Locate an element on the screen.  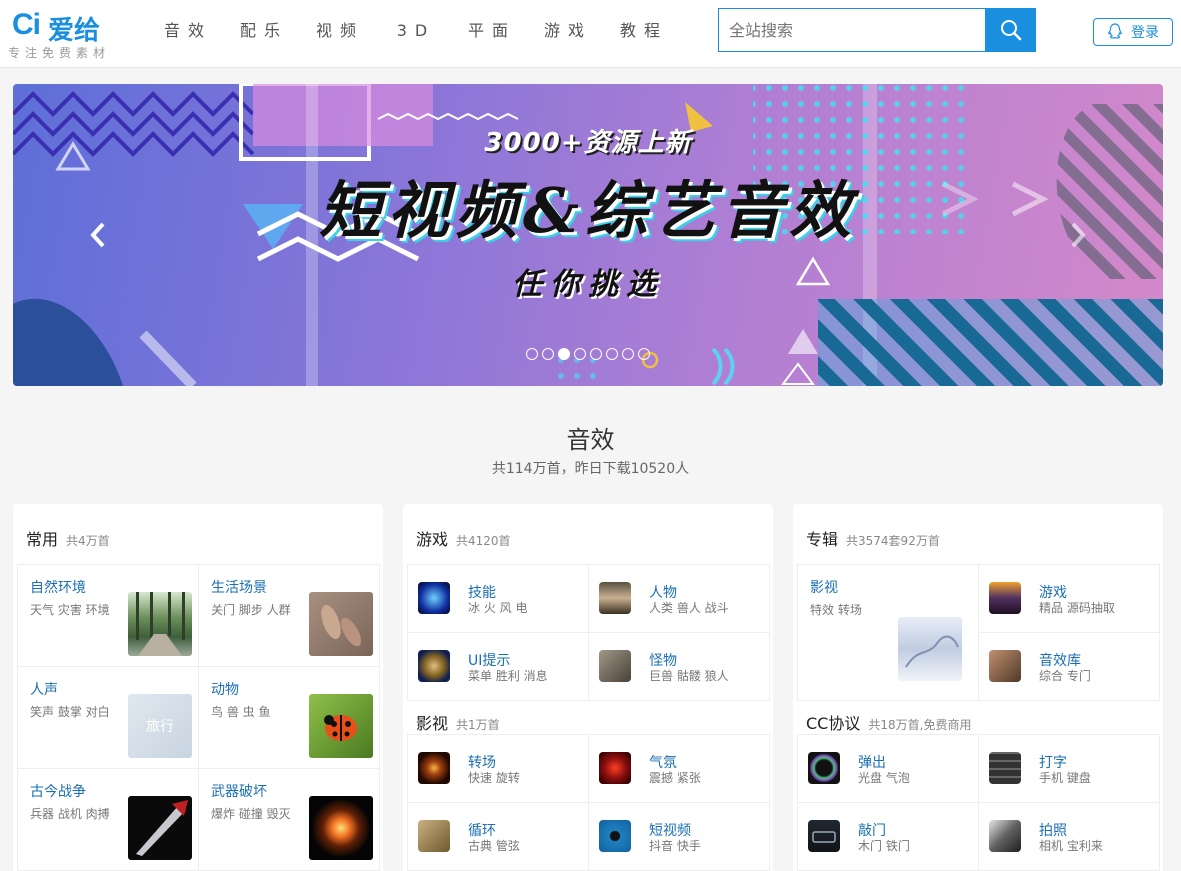
nav-item-graphic: 平面 is located at coordinates (492, 31).